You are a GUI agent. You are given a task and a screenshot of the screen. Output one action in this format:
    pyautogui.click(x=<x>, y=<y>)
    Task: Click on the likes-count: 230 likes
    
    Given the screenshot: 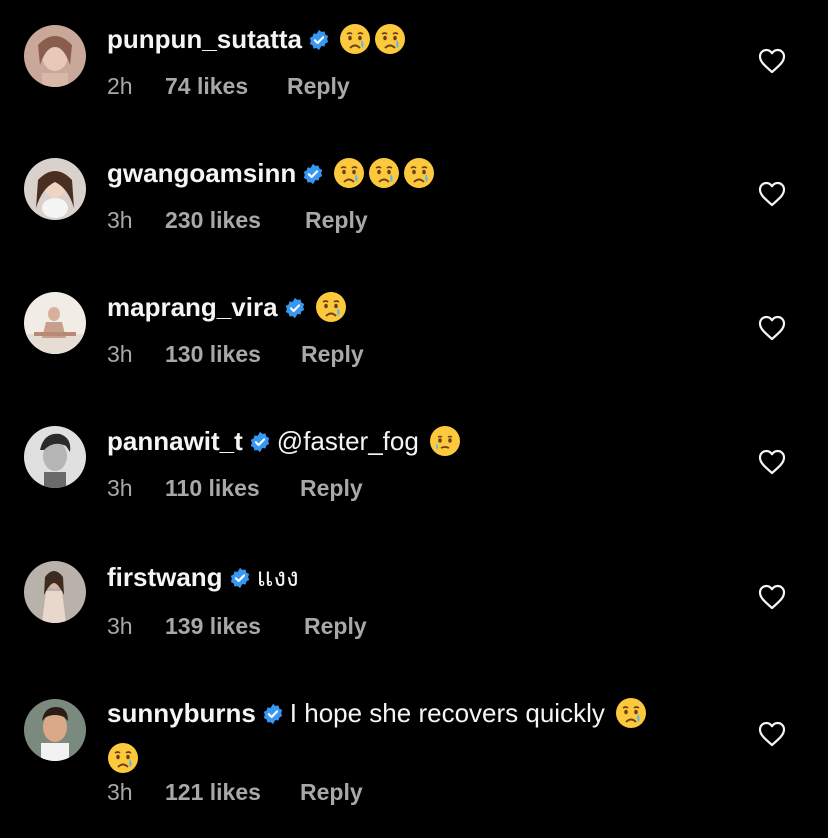 What is the action you would take?
    pyautogui.click(x=235, y=220)
    